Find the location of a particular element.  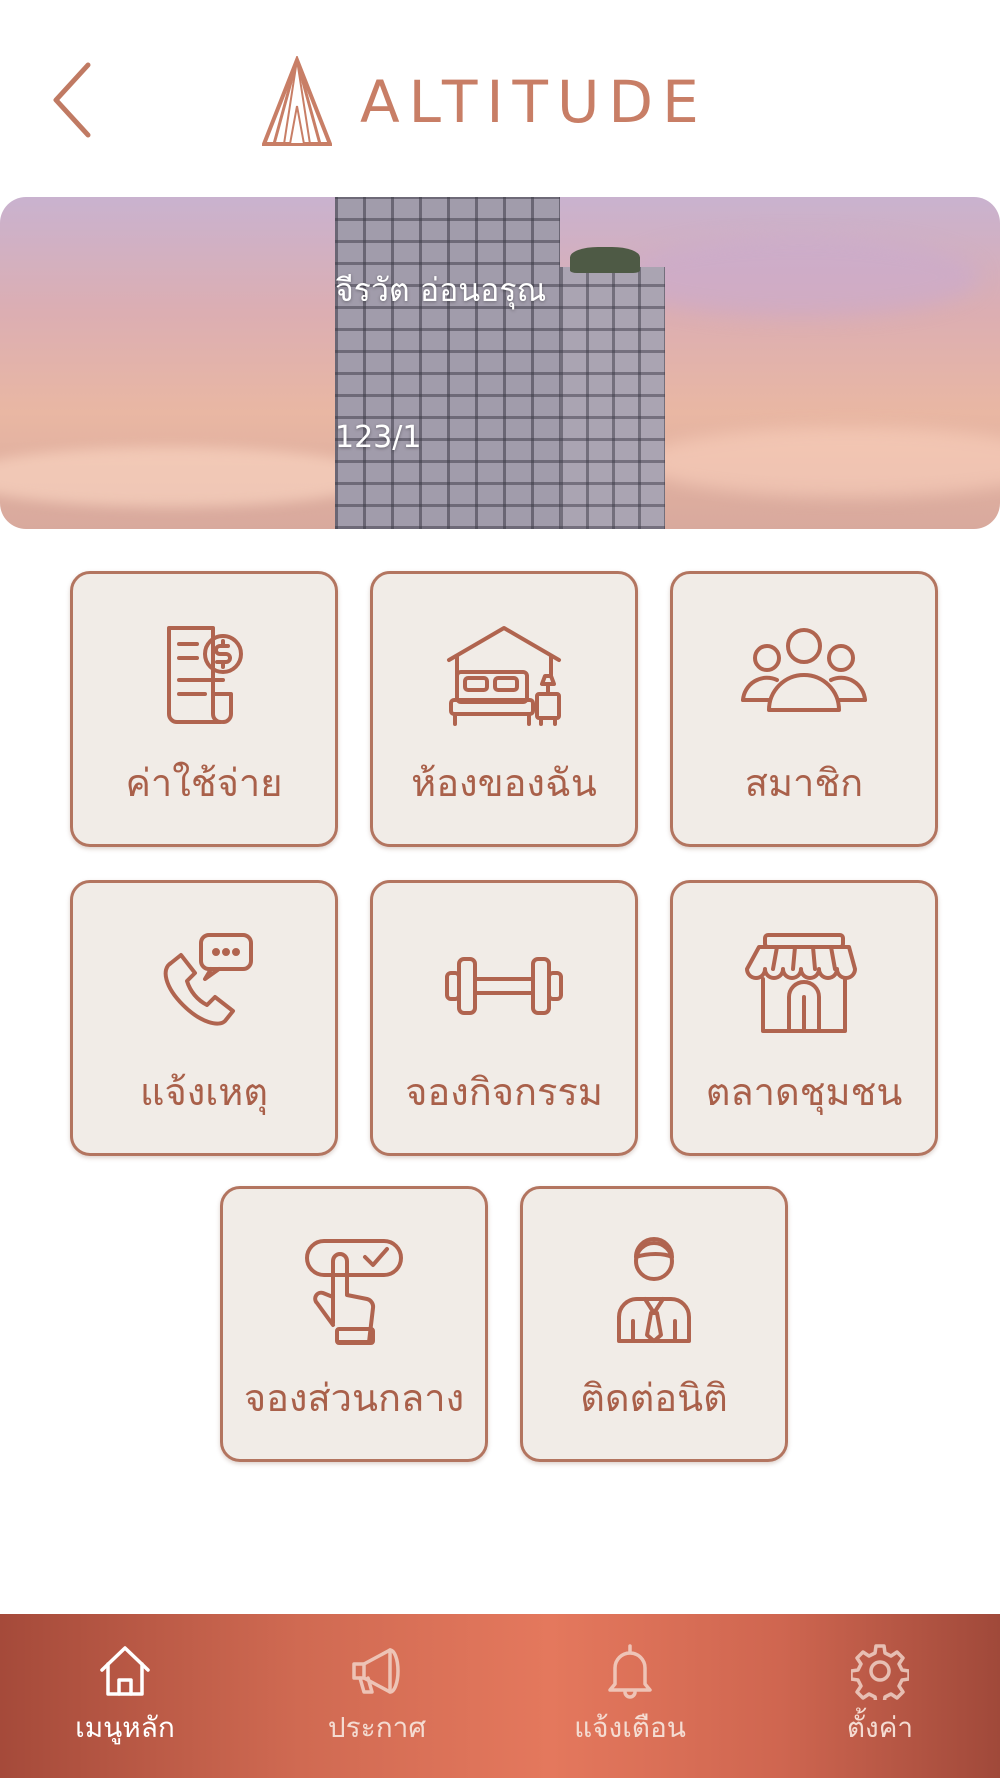

bill-icon is located at coordinates (205, 675).